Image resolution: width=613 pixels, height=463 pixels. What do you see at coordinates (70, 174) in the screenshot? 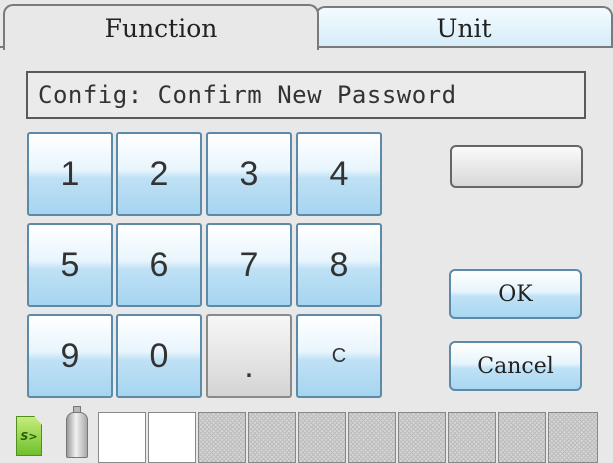
I see `key-1: 1` at bounding box center [70, 174].